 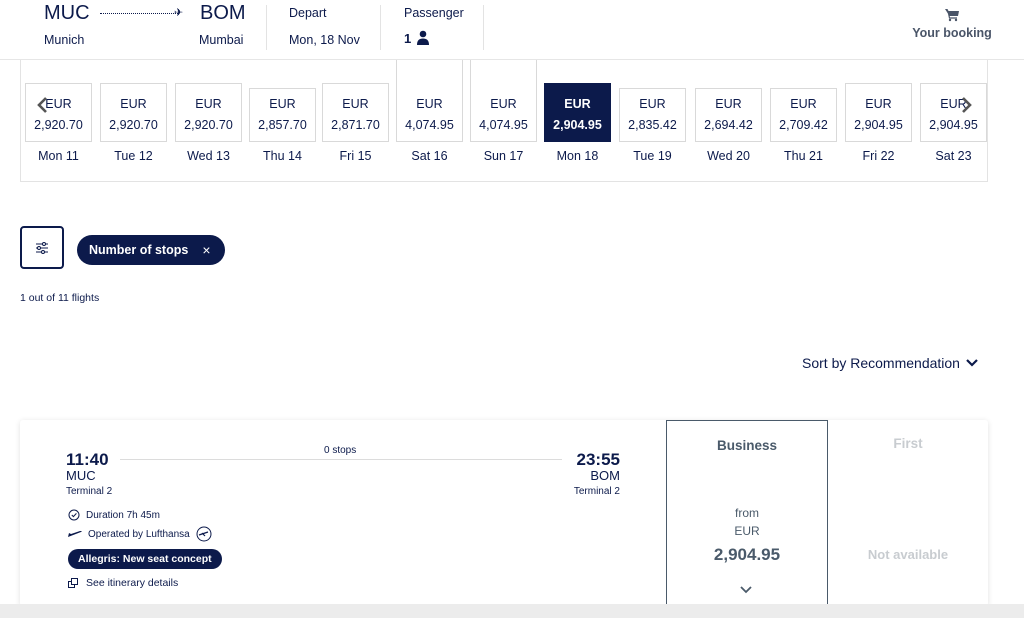 I want to click on date-option: EUR 2,709.42 Thu 21, so click(x=803, y=115).